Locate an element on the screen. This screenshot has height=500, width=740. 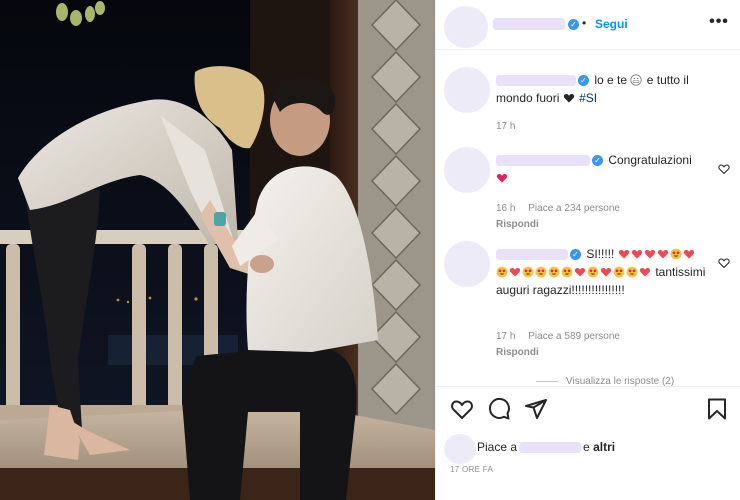
liker-username-redacted is located at coordinates (550, 448).